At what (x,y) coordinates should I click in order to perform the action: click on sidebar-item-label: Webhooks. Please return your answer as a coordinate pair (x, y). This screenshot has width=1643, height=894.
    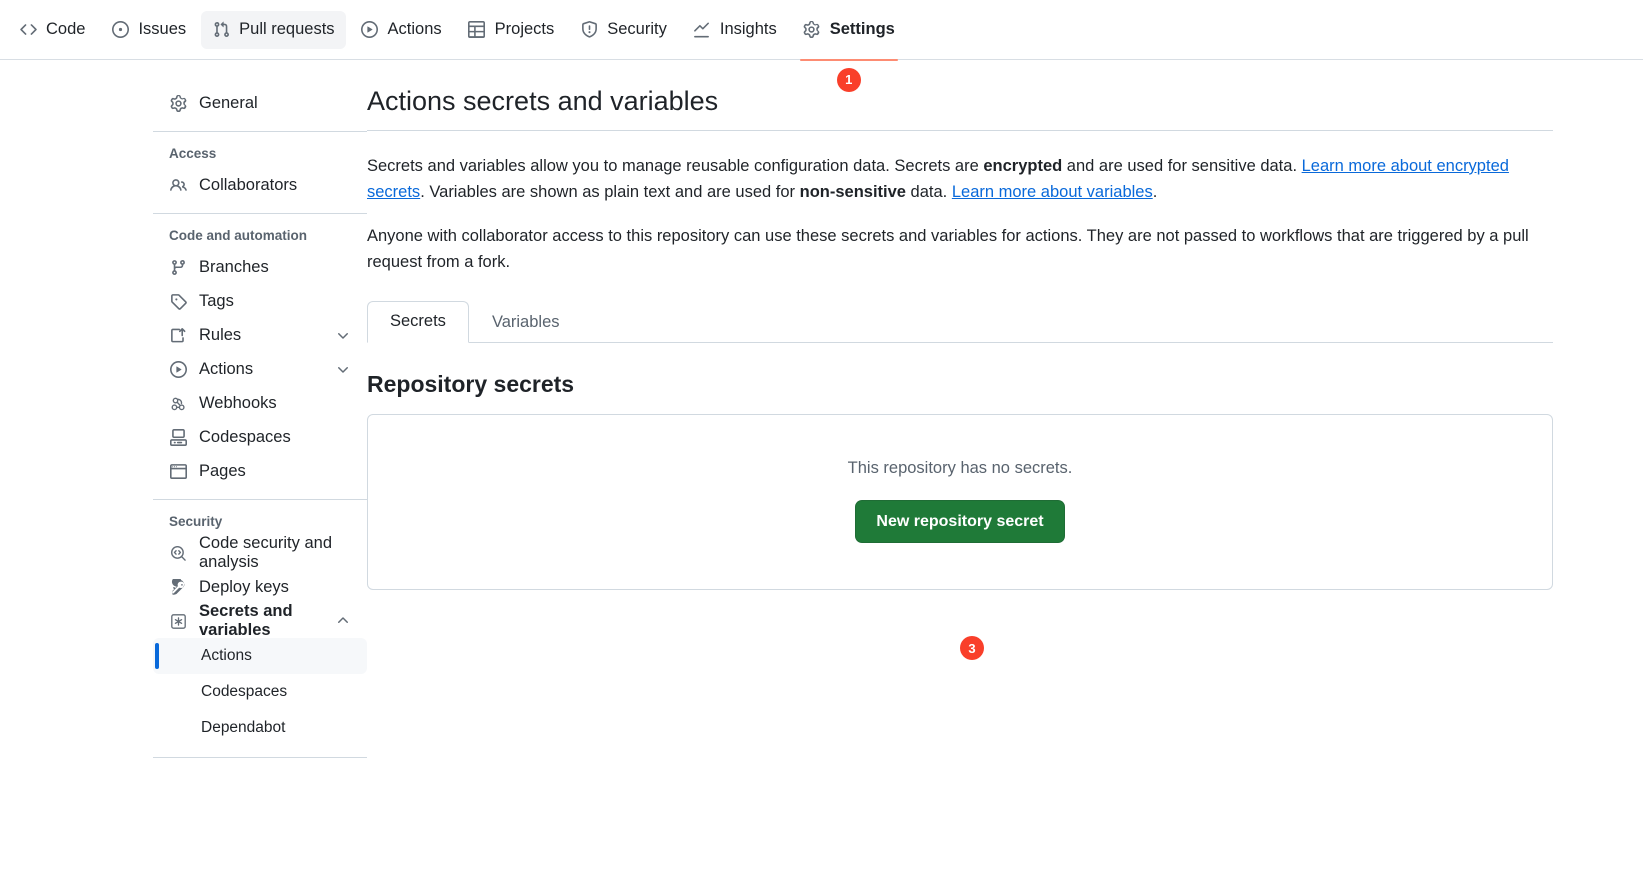
    Looking at the image, I should click on (238, 402).